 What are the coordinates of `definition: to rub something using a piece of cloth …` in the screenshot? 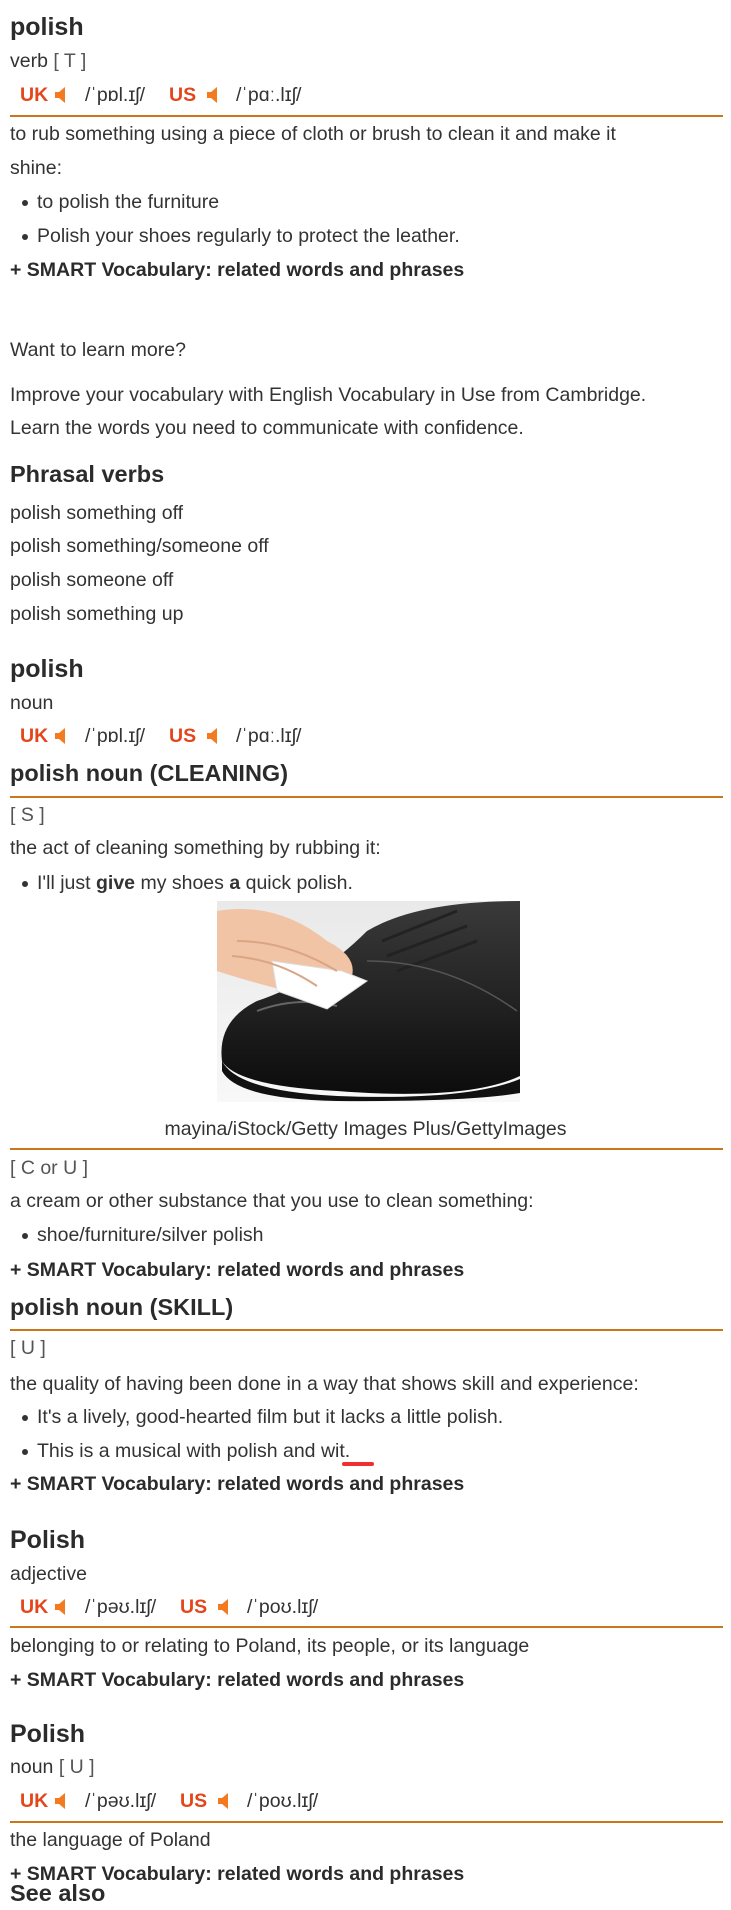 It's located at (313, 134).